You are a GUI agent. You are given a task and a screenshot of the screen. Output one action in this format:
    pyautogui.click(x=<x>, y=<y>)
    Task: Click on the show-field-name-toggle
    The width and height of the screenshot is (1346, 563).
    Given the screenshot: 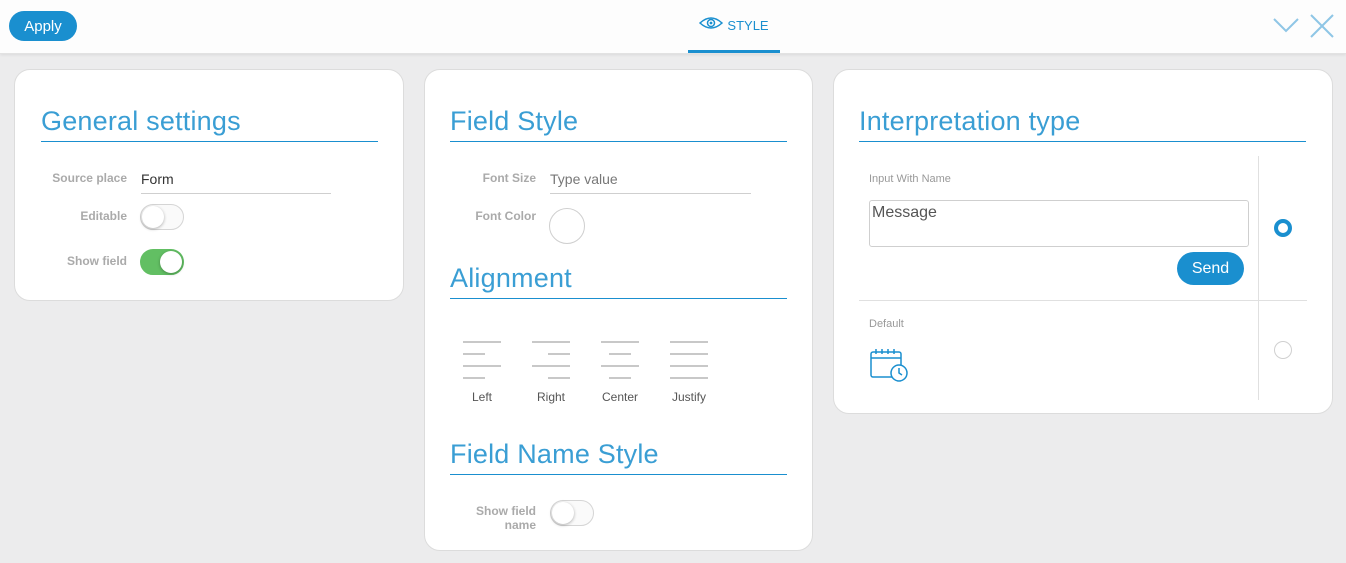 What is the action you would take?
    pyautogui.click(x=572, y=513)
    